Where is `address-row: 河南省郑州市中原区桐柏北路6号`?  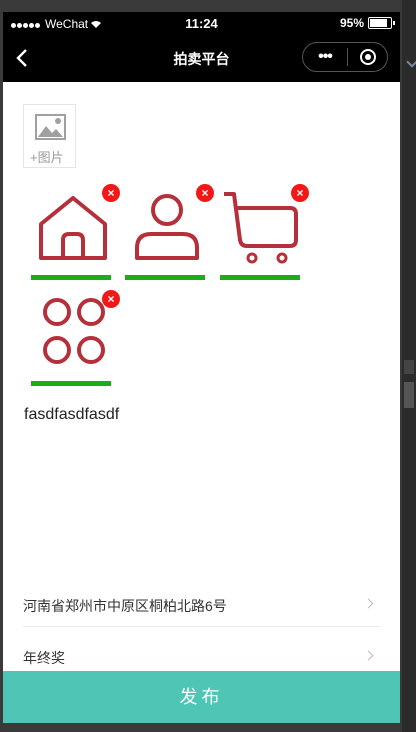
address-row: 河南省郑州市中原区桐柏北路6号 is located at coordinates (201, 606).